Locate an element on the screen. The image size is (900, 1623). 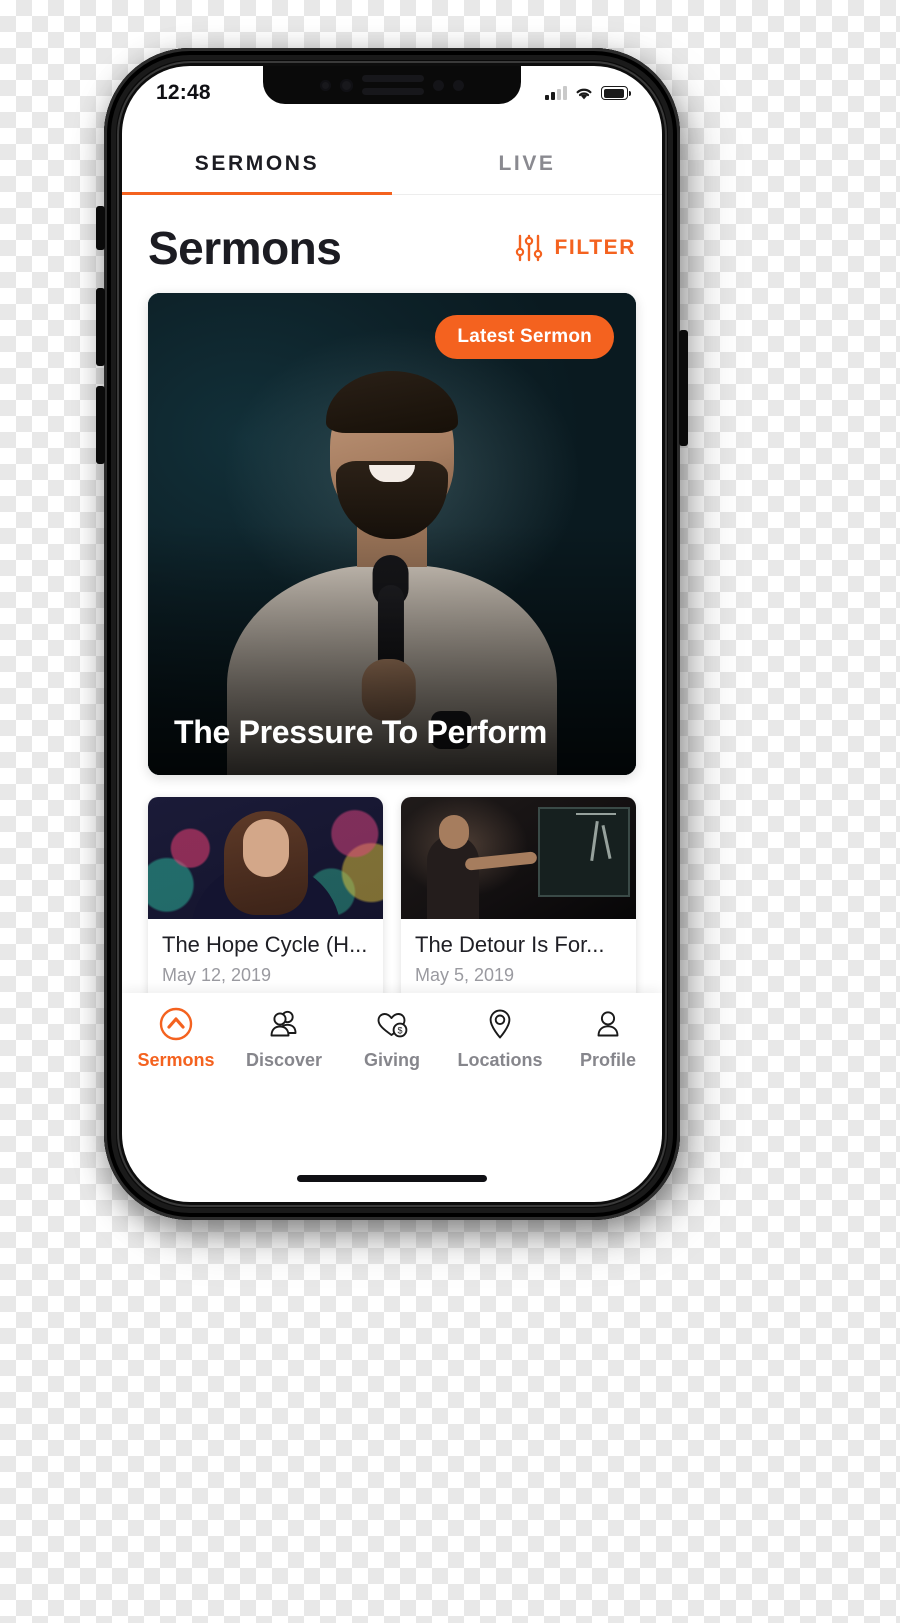
tab-live: LIVE is located at coordinates (527, 166).